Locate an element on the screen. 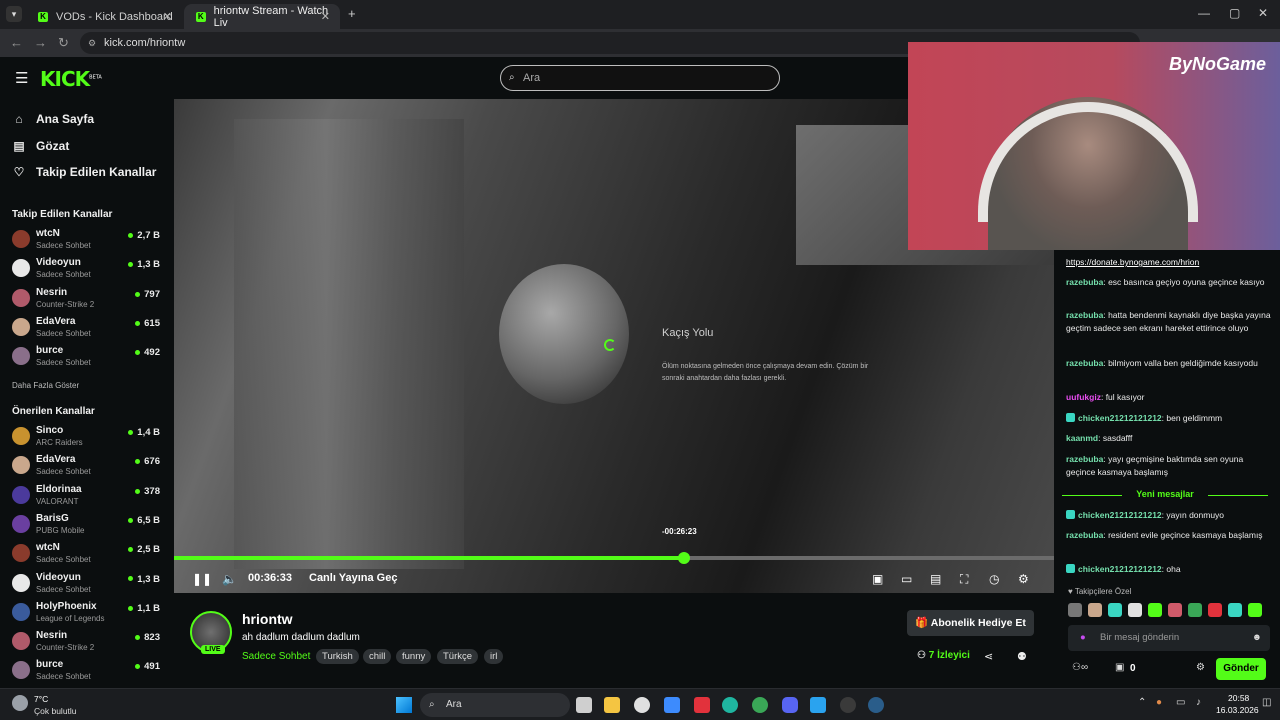 This screenshot has width=1280, height=720. stream-category: Sadece Sohbet is located at coordinates (276, 656).